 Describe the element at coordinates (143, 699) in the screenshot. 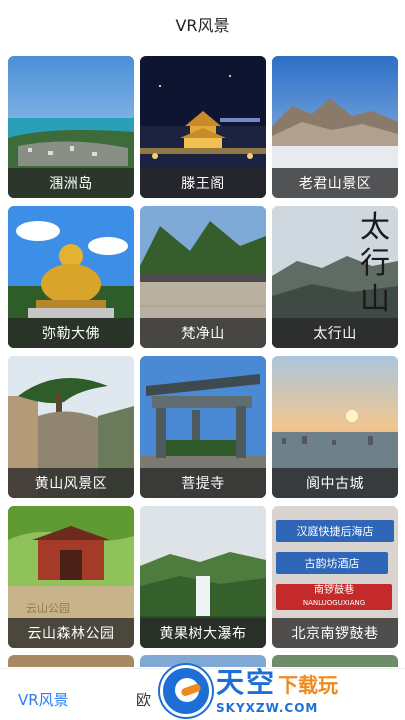

I see `tab-europe: 欧` at that location.